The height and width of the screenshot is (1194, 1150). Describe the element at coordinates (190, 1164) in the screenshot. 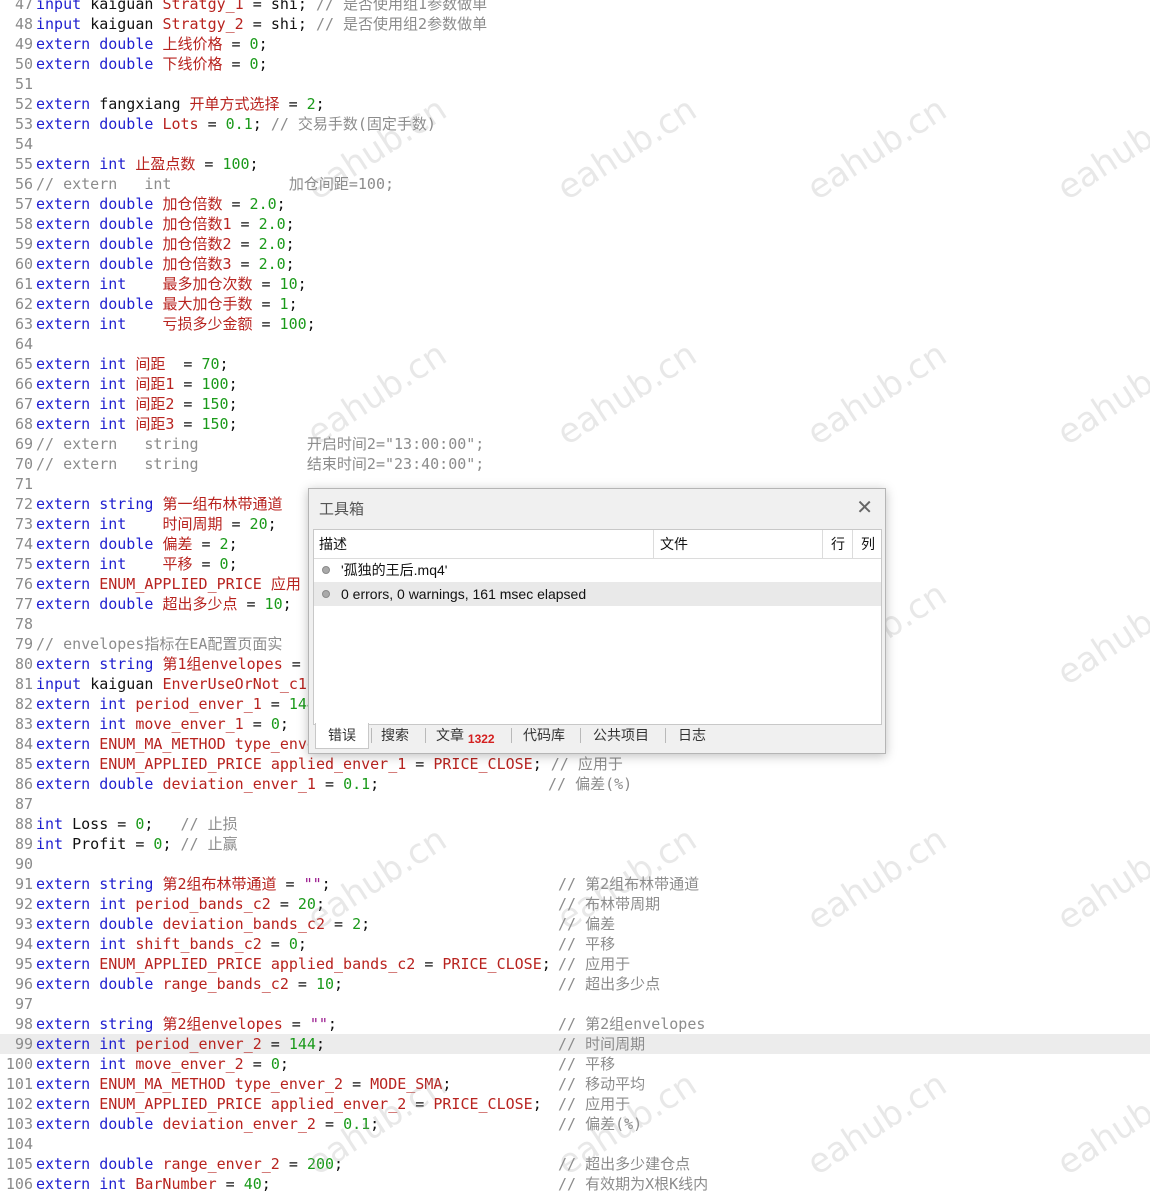

I see `code-text: extern double range_enver_2 = 200;` at that location.